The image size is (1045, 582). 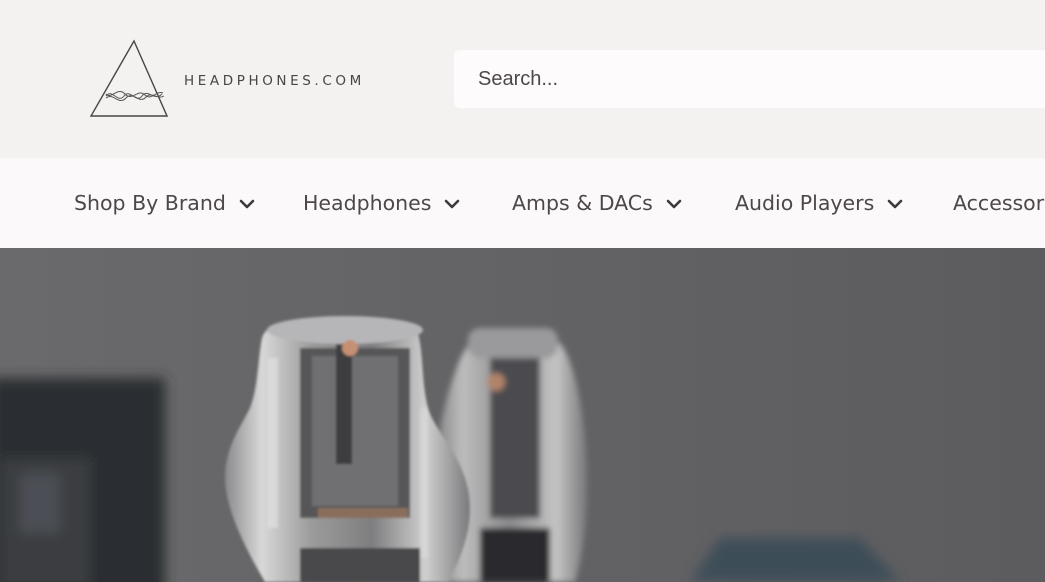 I want to click on nav-item-amps-dacs: Amps & DACs, so click(x=597, y=203).